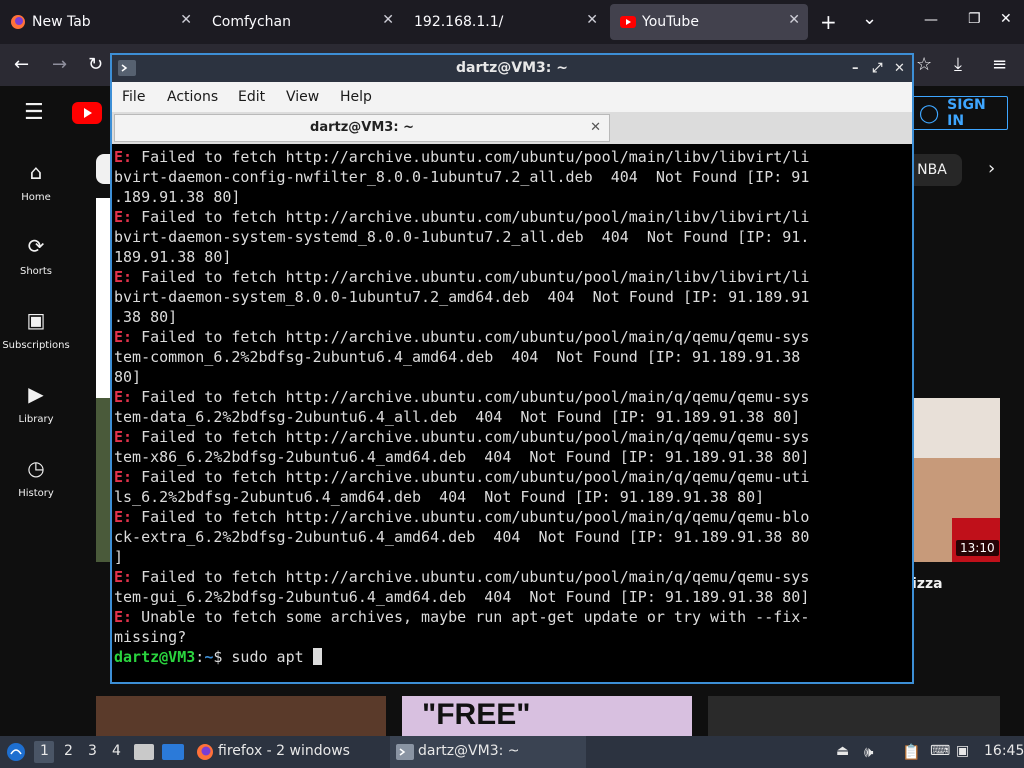 This screenshot has height=768, width=1024. Describe the element at coordinates (36, 320) in the screenshot. I see `subscriptions-icon: ▣` at that location.